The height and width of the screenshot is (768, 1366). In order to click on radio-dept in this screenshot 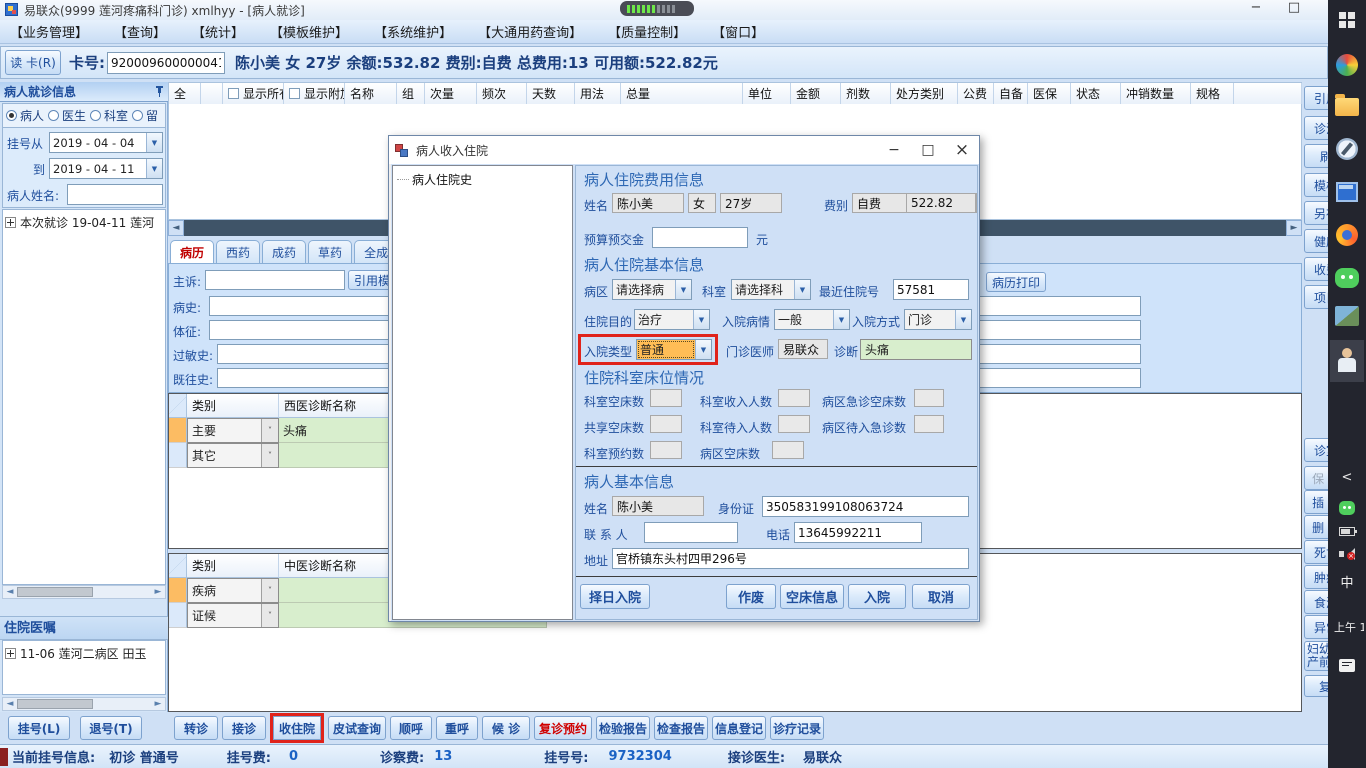, I will do `click(96, 115)`.